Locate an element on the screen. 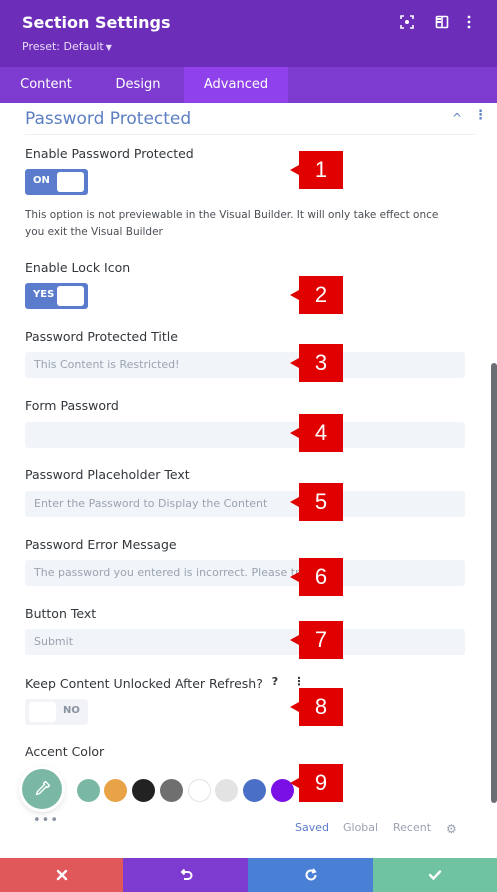 The height and width of the screenshot is (892, 497). callout-number: 9 is located at coordinates (321, 782).